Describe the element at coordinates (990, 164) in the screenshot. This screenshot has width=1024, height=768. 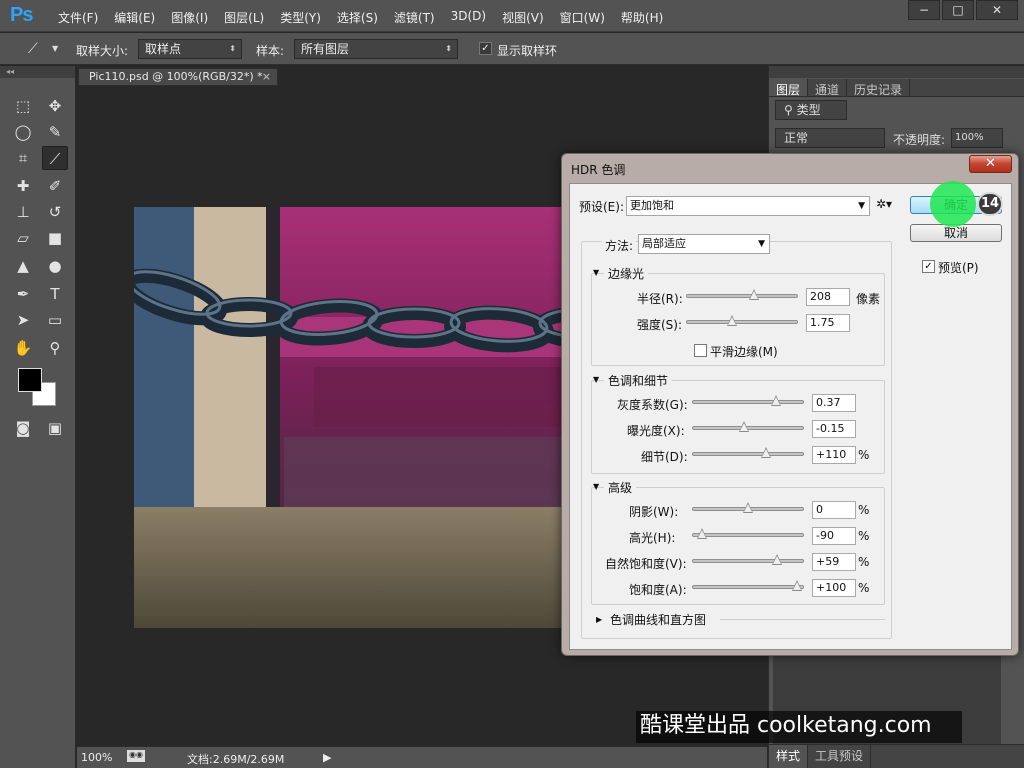
I see `dialog-close-button: ✕` at that location.